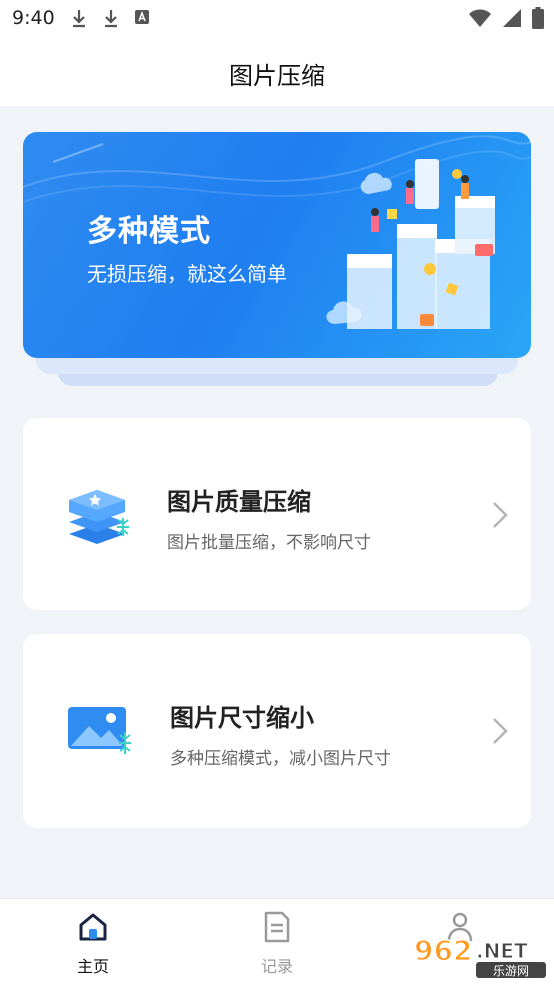 This screenshot has width=554, height=985. I want to click on status-bar: 9:40, so click(277, 19).